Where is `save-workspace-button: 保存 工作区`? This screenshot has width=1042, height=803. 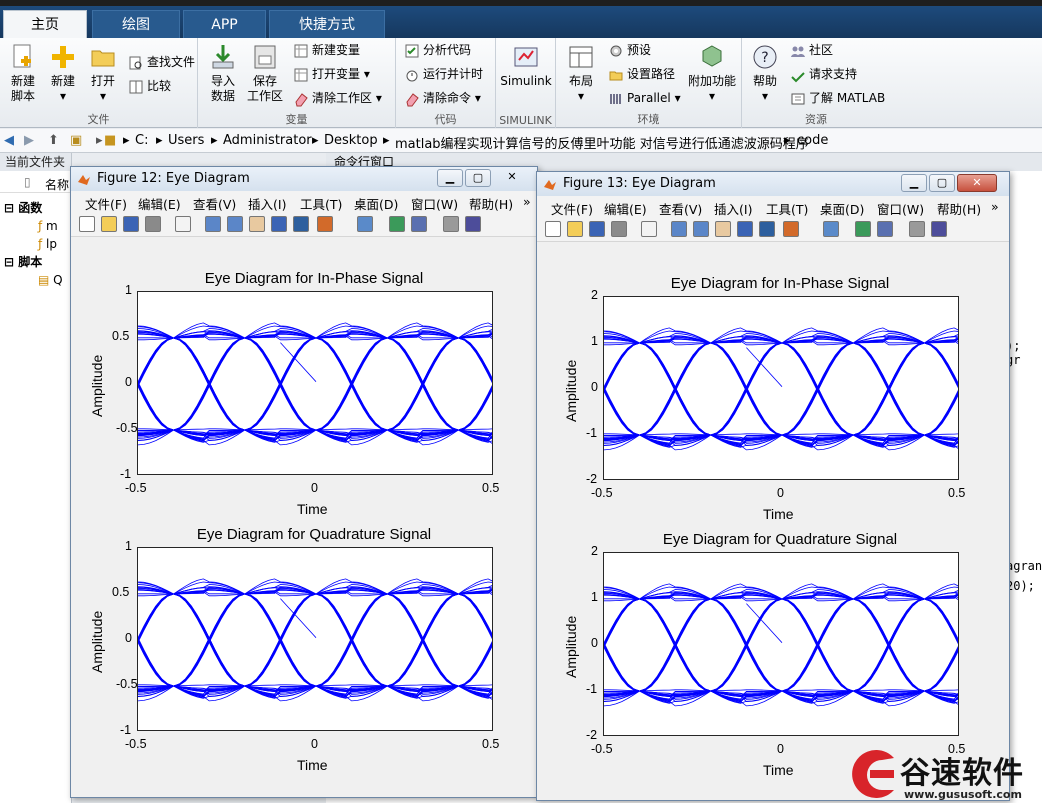
save-workspace-button: 保存 工作区 is located at coordinates (265, 73).